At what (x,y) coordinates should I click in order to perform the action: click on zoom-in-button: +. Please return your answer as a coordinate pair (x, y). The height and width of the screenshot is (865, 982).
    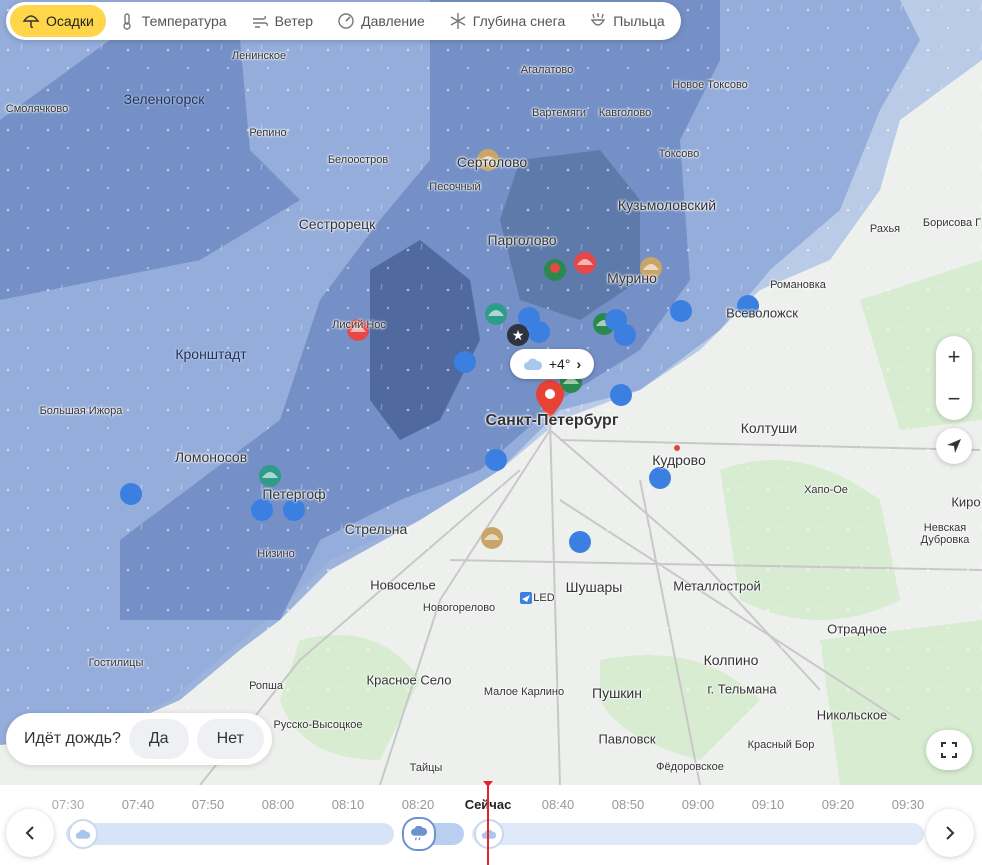
    Looking at the image, I should click on (954, 357).